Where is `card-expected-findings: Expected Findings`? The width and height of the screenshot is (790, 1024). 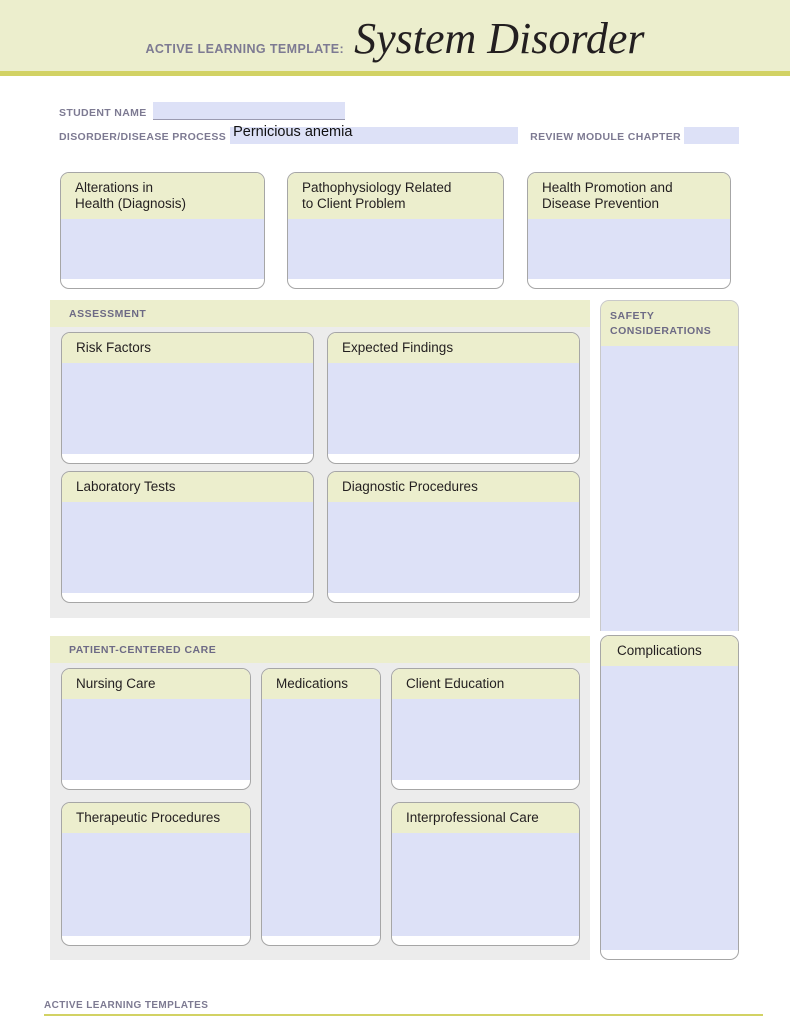
card-expected-findings: Expected Findings is located at coordinates (453, 398).